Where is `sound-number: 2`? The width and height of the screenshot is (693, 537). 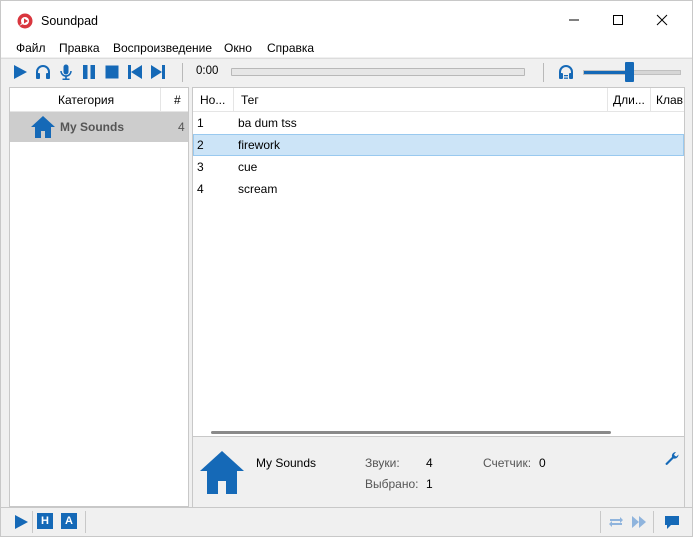
sound-number: 2 is located at coordinates (200, 145).